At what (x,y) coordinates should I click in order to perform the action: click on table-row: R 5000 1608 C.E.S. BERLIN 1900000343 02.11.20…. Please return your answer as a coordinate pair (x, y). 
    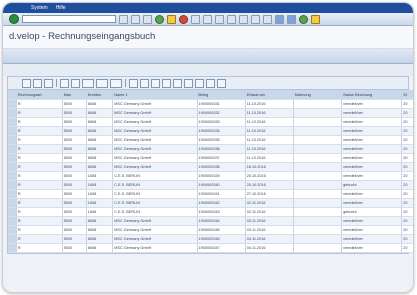
    Looking at the image, I should click on (210, 212).